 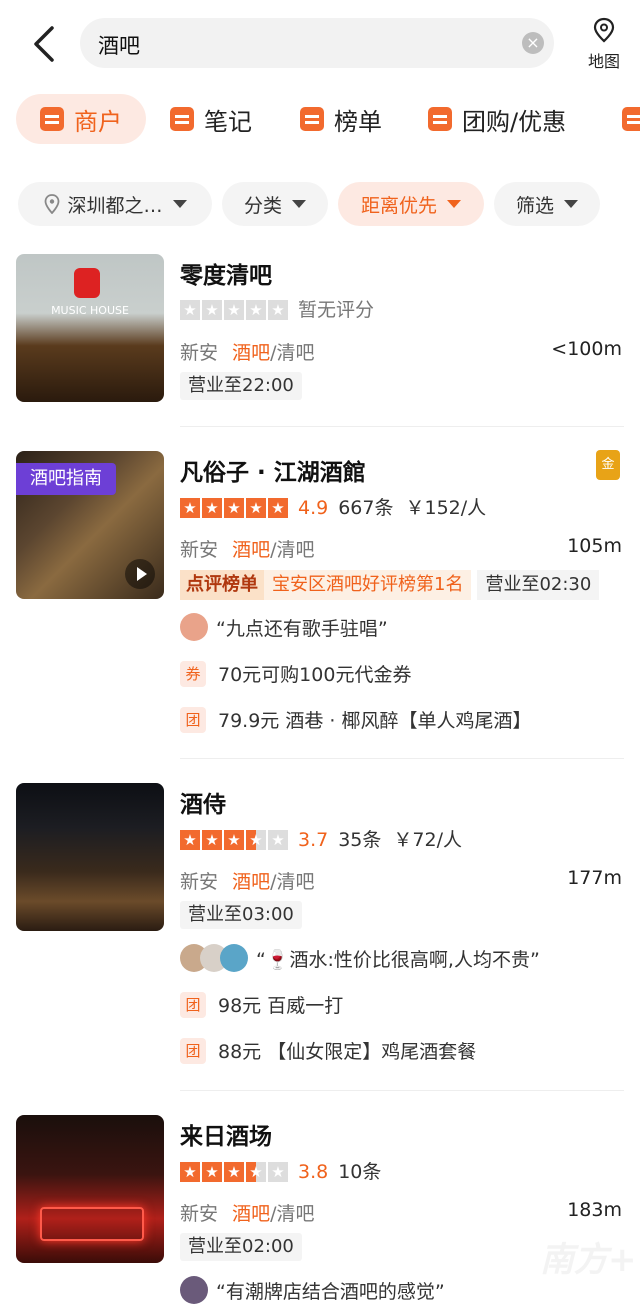 I want to click on tab-label: 团购/优惠, so click(x=514, y=121).